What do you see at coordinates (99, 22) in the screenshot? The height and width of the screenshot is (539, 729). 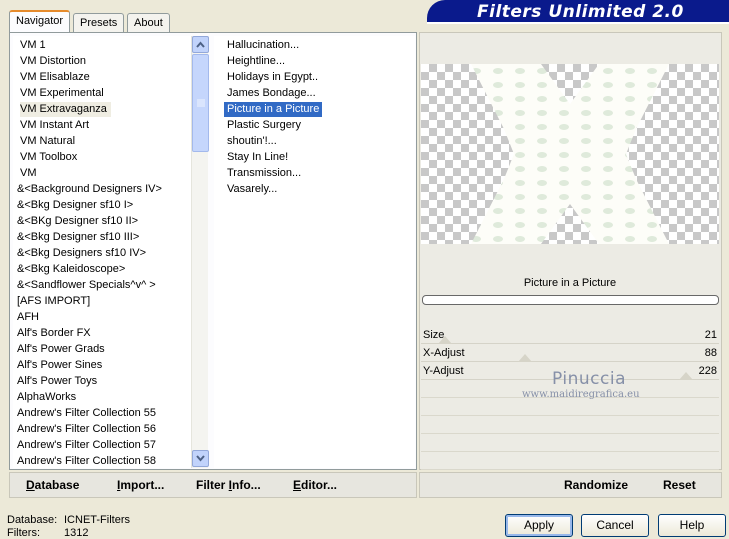 I see `tab-presets: Presets` at bounding box center [99, 22].